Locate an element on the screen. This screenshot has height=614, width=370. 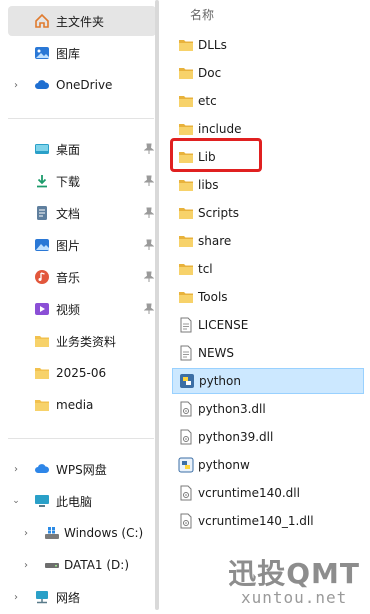
video-icon is located at coordinates (42, 309).